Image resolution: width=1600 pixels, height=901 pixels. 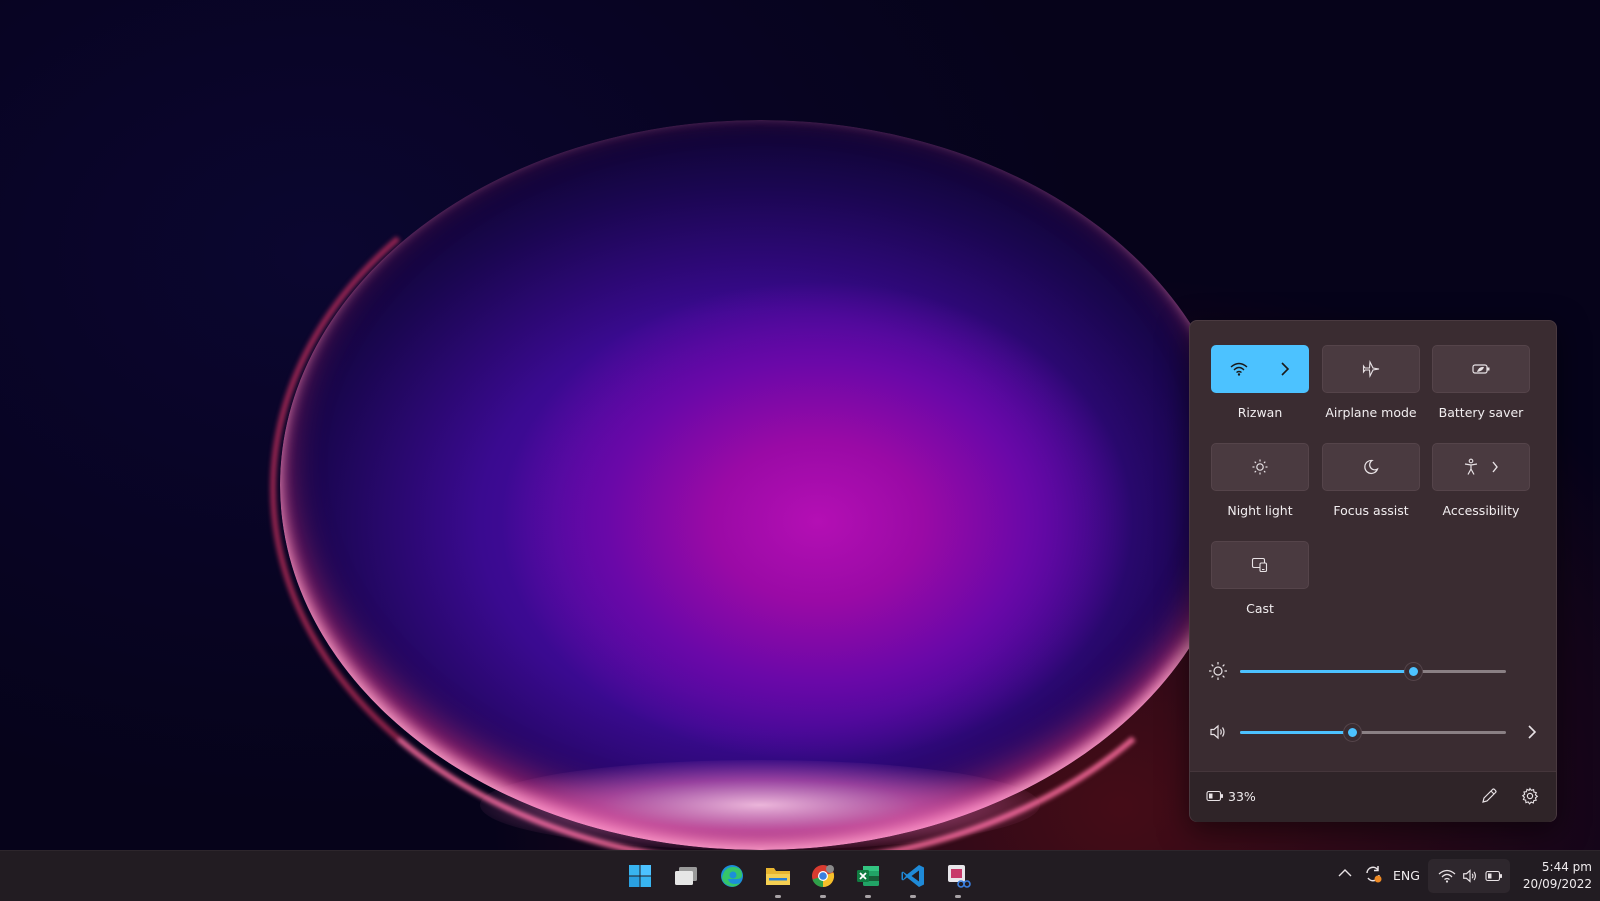 I want to click on quick-settings-footer: 33%, so click(x=1373, y=796).